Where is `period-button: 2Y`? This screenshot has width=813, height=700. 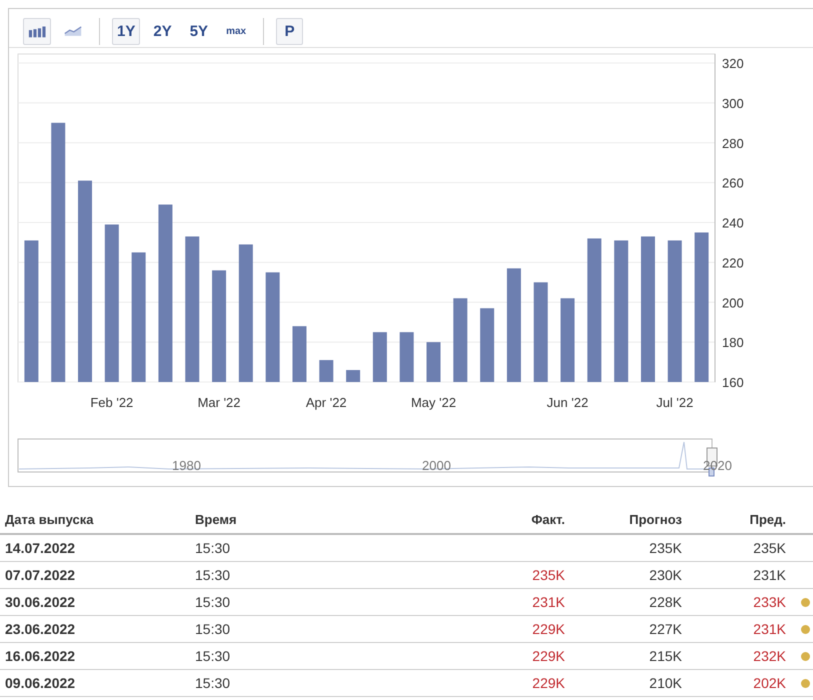
period-button: 2Y is located at coordinates (162, 31).